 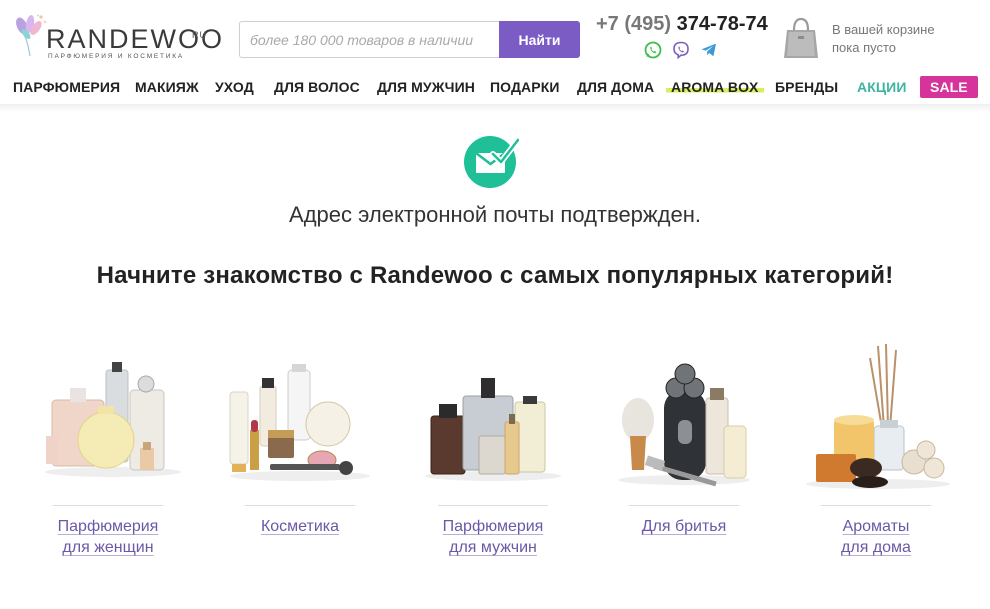 What do you see at coordinates (493, 429) in the screenshot?
I see `men-perfume-image` at bounding box center [493, 429].